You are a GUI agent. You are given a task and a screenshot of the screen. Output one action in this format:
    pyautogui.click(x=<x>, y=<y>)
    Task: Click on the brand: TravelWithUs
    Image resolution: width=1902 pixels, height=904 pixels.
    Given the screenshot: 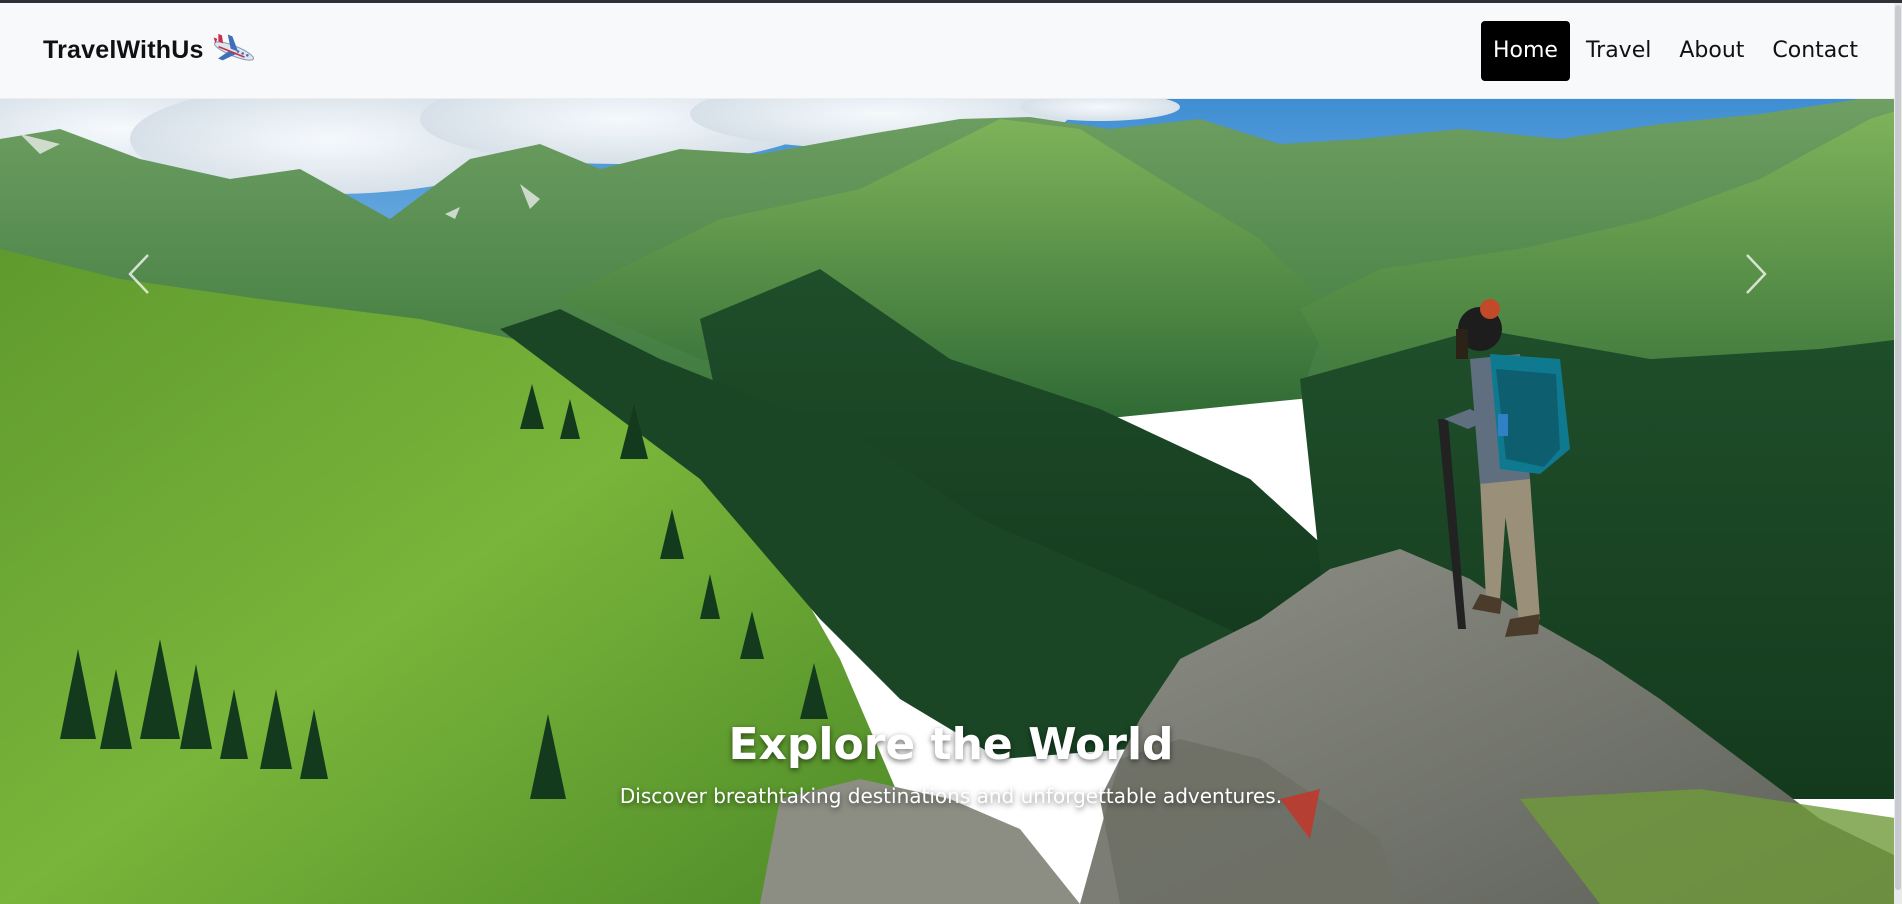 What is the action you would take?
    pyautogui.click(x=151, y=50)
    